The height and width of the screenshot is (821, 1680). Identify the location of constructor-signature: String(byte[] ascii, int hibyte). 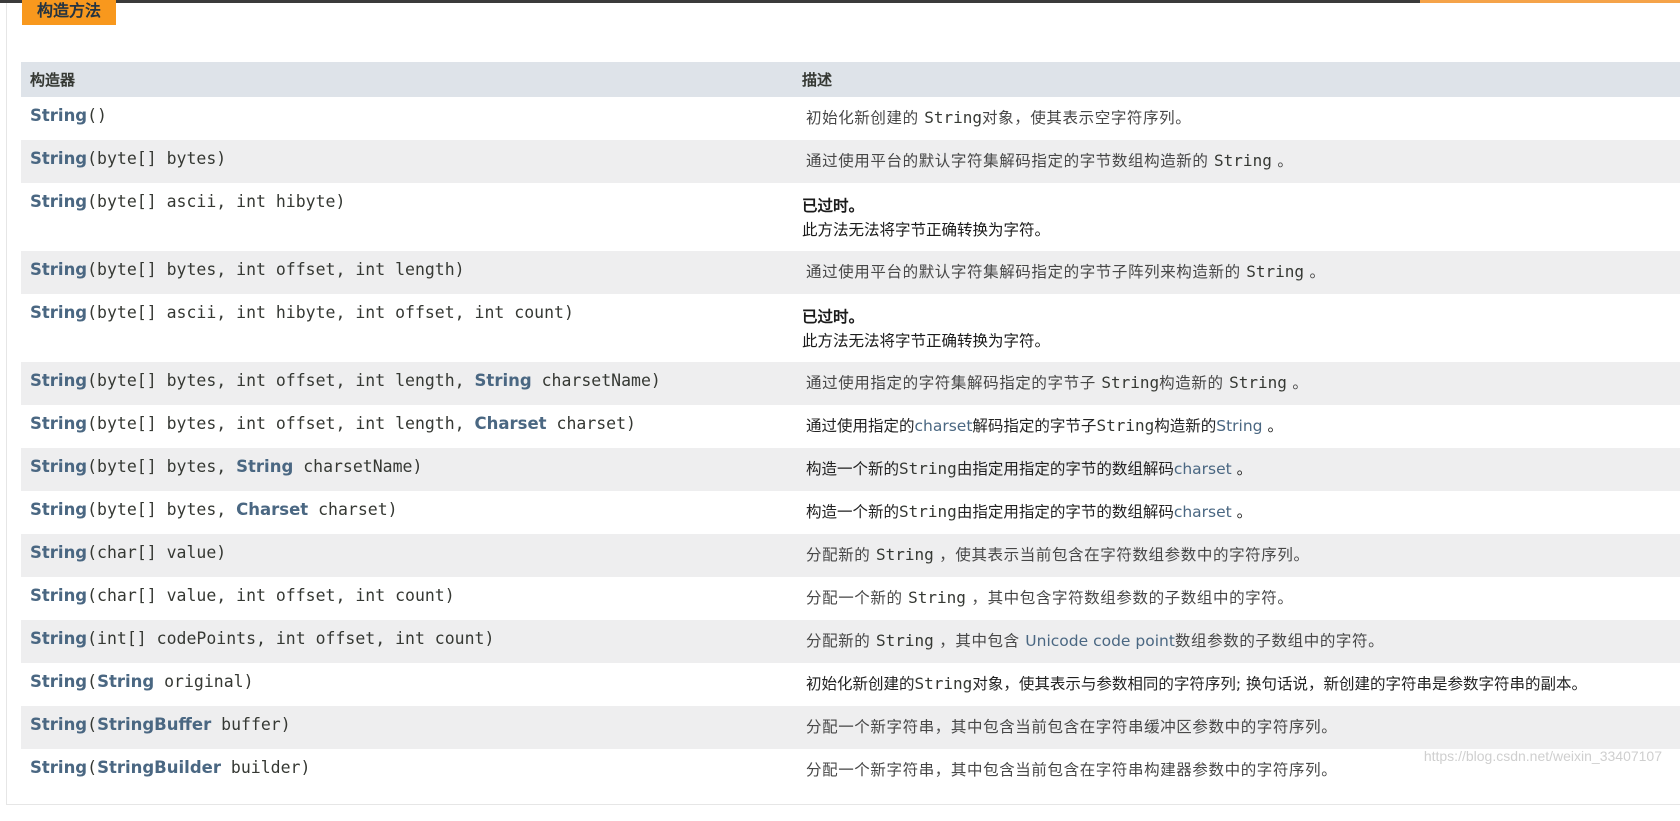
(407, 197).